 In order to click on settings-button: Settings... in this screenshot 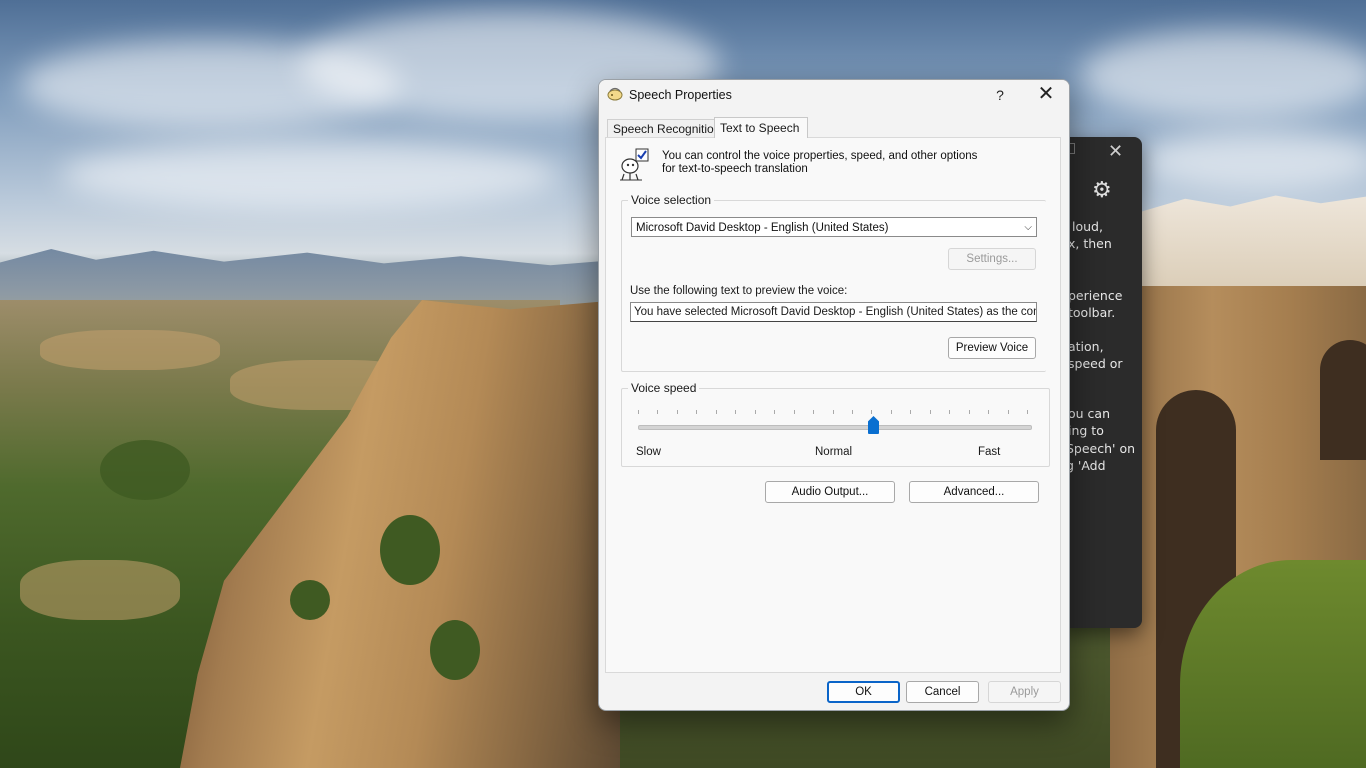, I will do `click(992, 259)`.